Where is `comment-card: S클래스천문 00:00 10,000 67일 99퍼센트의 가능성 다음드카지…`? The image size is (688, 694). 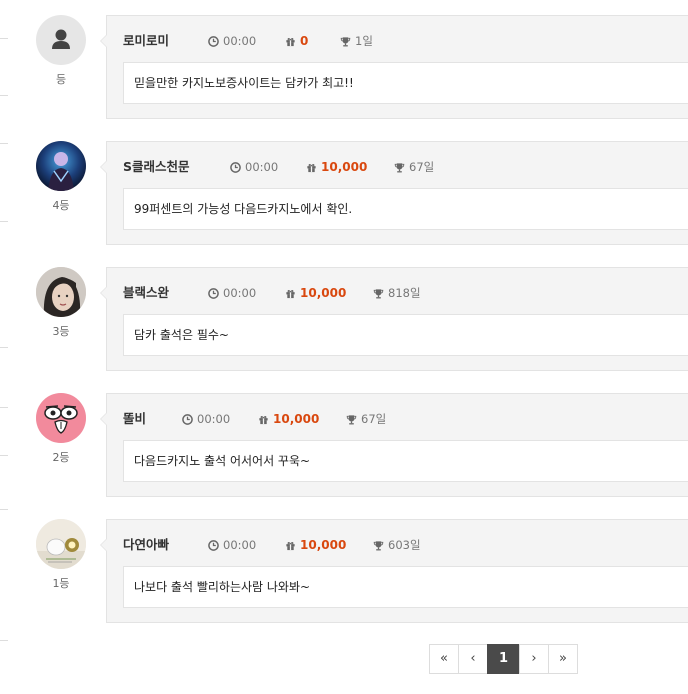 comment-card: S클래스천문 00:00 10,000 67일 99퍼센트의 가능성 다음드카지… is located at coordinates (394, 193).